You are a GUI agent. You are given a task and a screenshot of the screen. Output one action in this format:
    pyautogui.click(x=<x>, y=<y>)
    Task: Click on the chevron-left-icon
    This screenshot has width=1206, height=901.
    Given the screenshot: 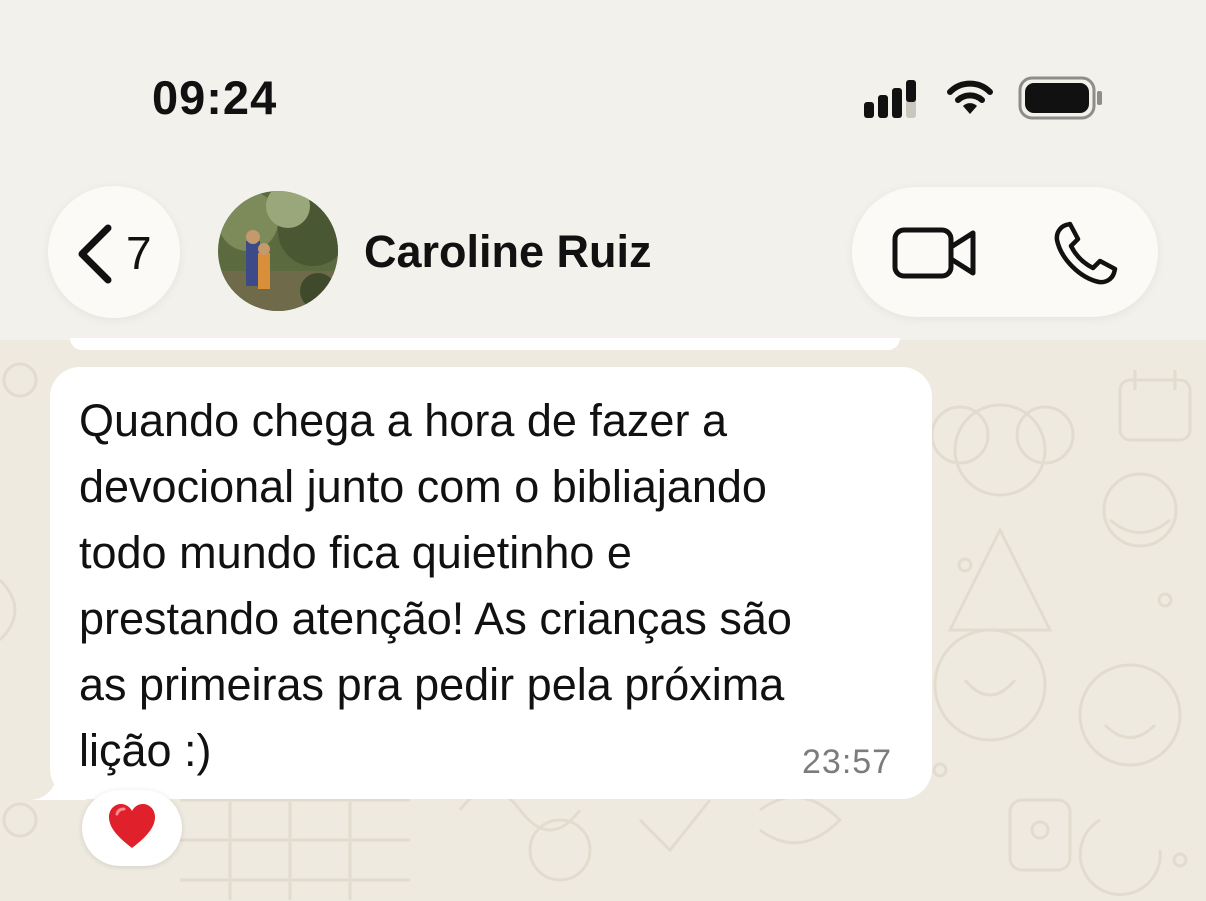 What is the action you would take?
    pyautogui.click(x=95, y=254)
    